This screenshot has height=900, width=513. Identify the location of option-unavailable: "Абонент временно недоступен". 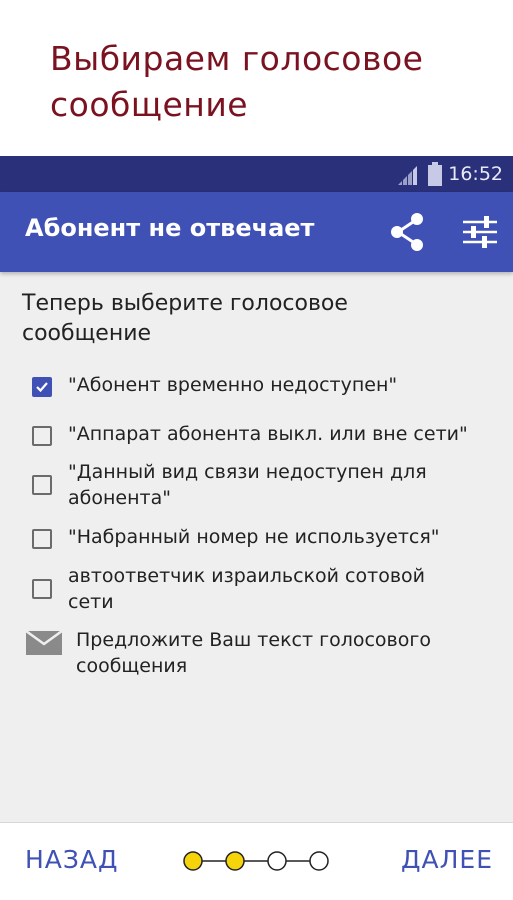
(265, 389).